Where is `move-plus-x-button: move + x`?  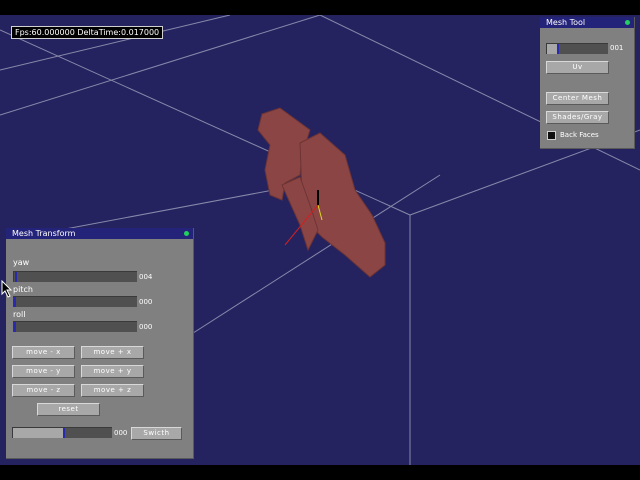
move-plus-x-button: move + x is located at coordinates (112, 352).